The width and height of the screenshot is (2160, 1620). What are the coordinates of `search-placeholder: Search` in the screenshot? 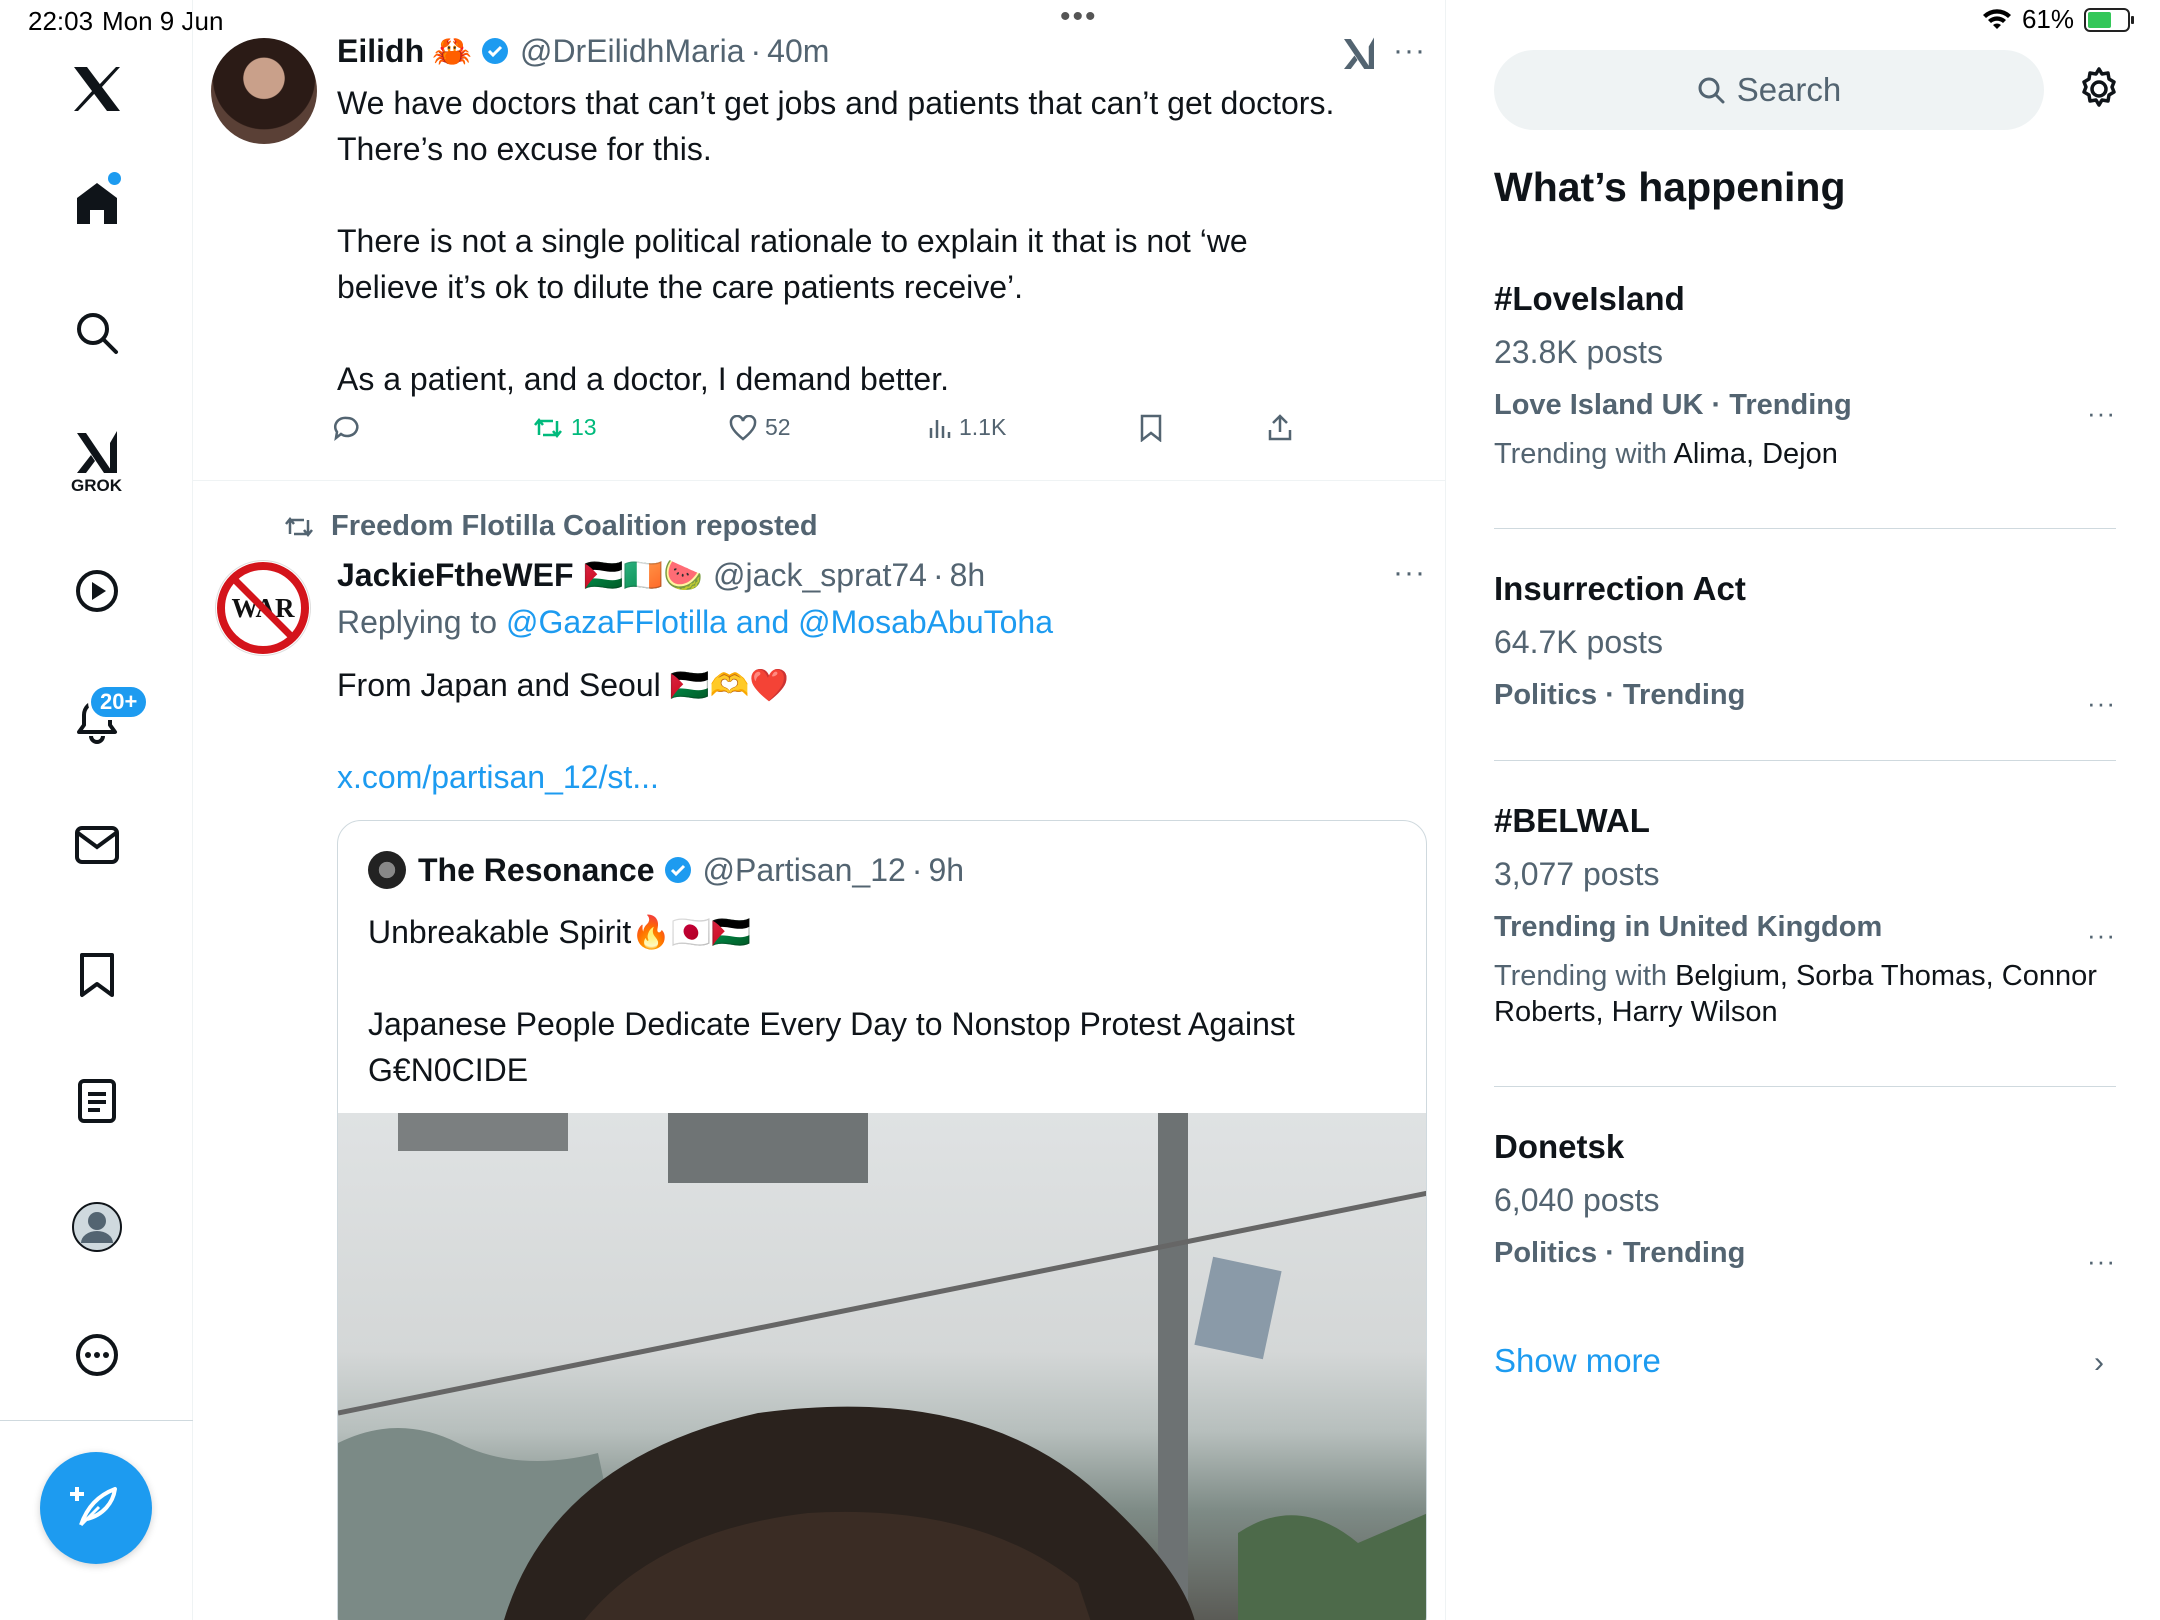 It's located at (1789, 89).